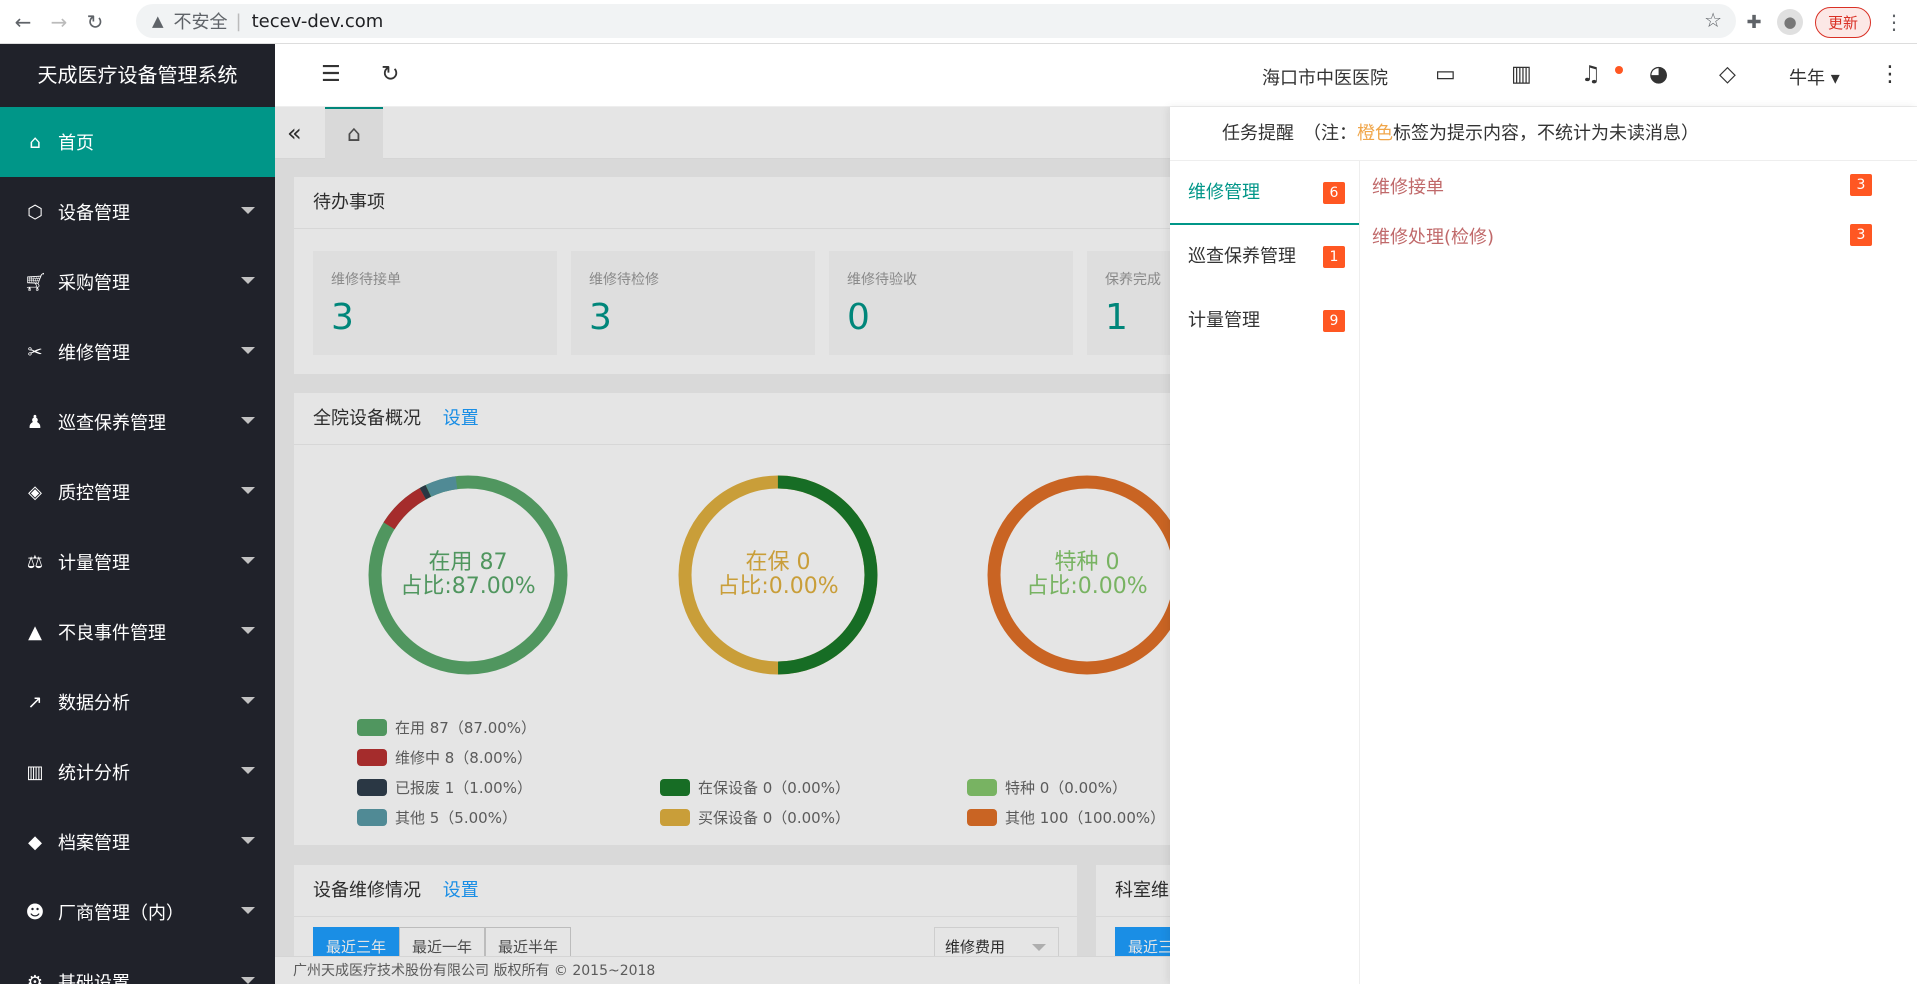 The width and height of the screenshot is (1917, 984). I want to click on sidebar-item-label: 不良事件管理, so click(112, 633).